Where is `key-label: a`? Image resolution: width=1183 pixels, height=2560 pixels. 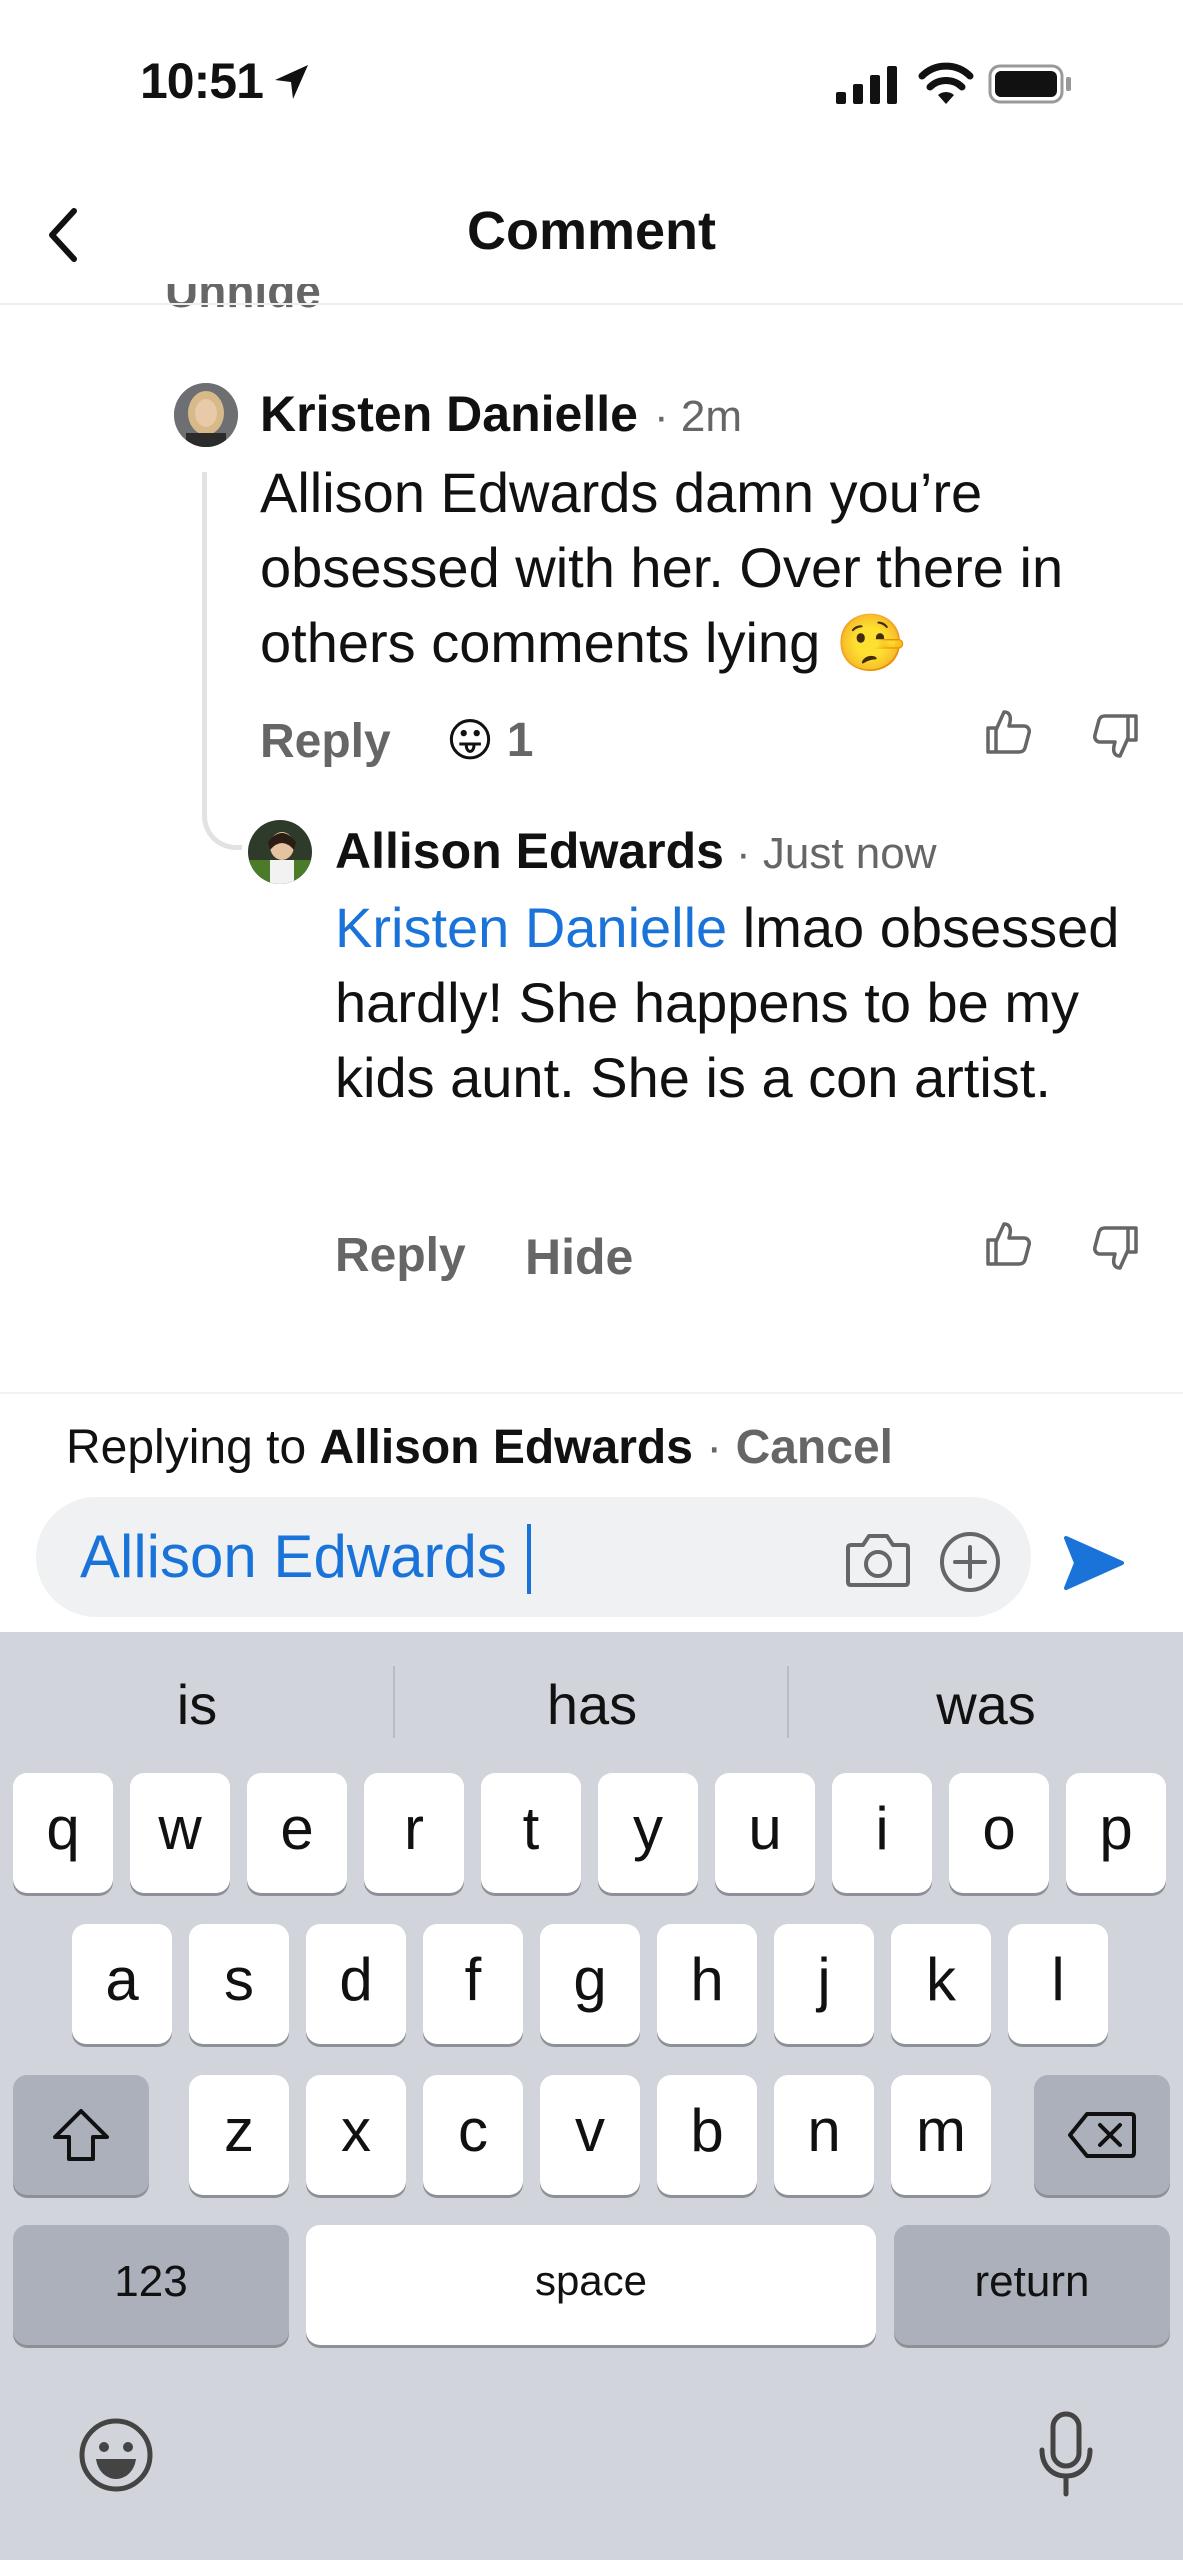
key-label: a is located at coordinates (122, 1979).